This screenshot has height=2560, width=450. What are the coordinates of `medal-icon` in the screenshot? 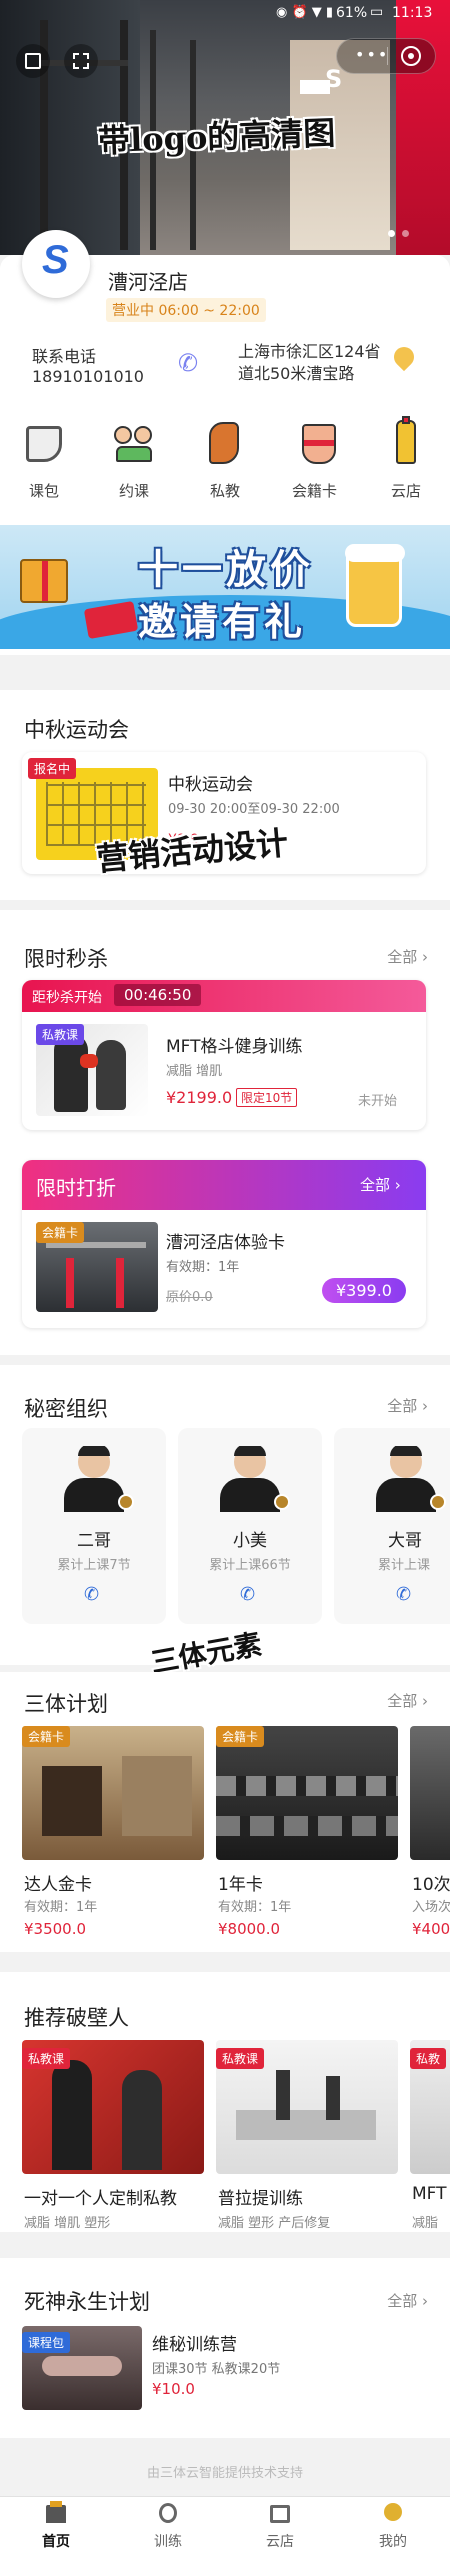 It's located at (168, 2513).